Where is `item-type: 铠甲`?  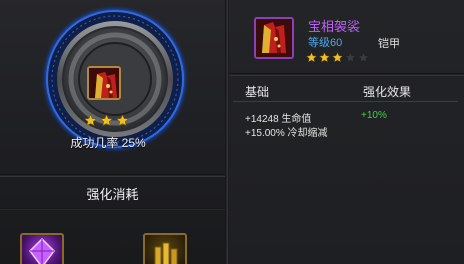 item-type: 铠甲 is located at coordinates (389, 44).